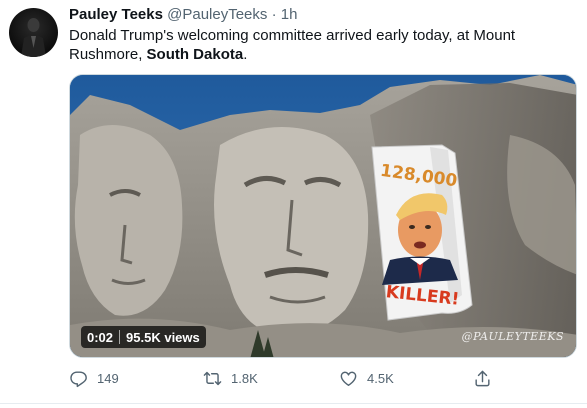 This screenshot has width=587, height=408. Describe the element at coordinates (212, 378) in the screenshot. I see `retweet-icon` at that location.